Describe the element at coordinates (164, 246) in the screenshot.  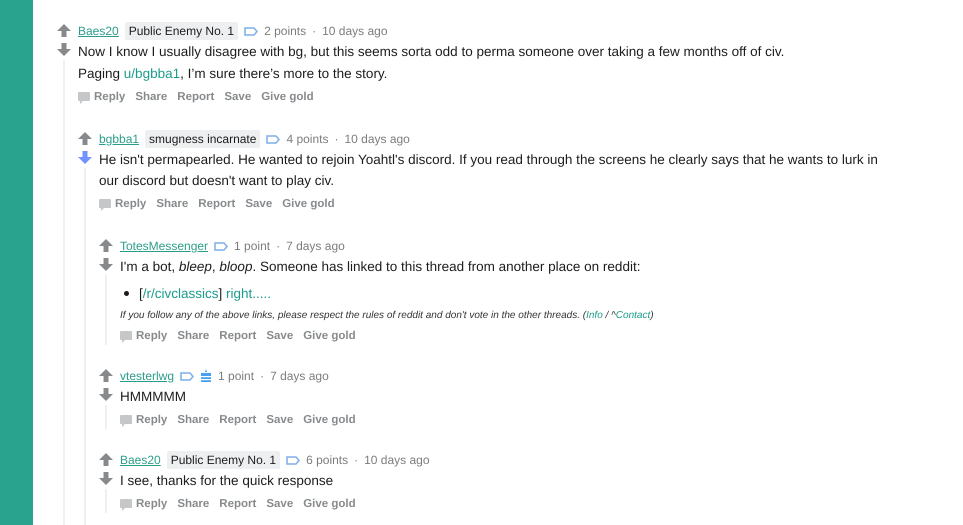
I see `username: TotesMessenger` at that location.